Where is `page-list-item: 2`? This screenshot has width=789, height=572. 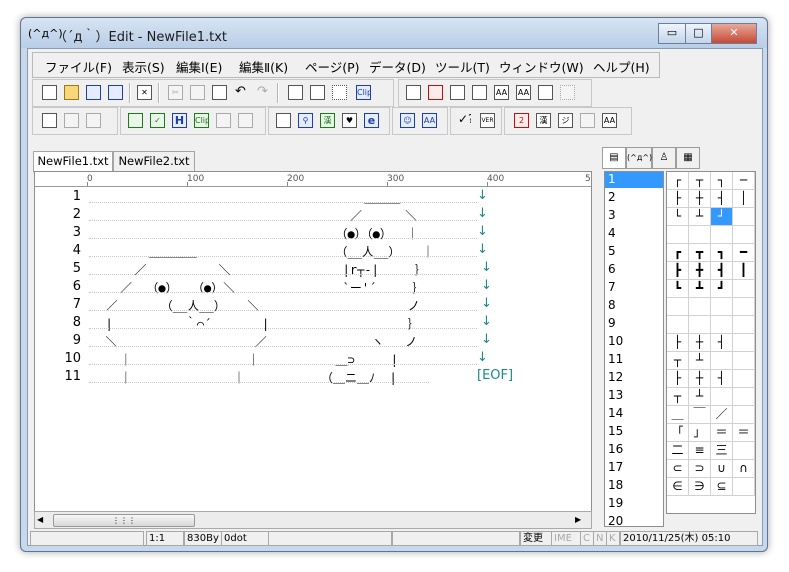 page-list-item: 2 is located at coordinates (612, 198).